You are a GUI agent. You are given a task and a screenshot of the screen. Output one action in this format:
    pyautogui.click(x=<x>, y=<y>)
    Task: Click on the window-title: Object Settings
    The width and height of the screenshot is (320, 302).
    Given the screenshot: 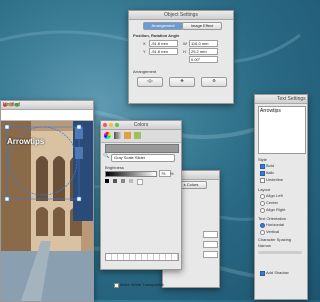 What is the action you would take?
    pyautogui.click(x=181, y=15)
    